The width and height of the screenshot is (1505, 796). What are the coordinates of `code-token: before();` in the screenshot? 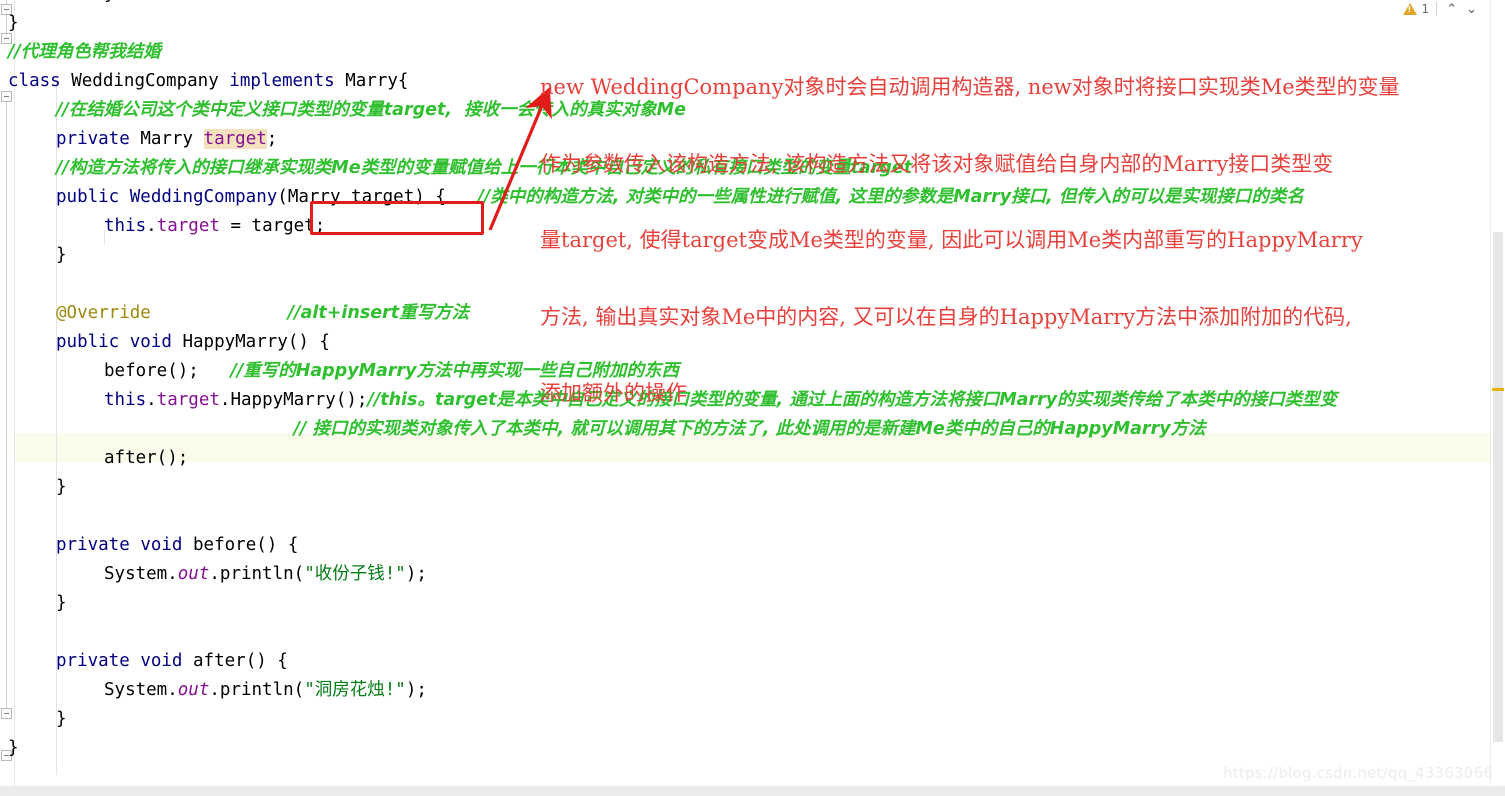 It's located at (151, 371).